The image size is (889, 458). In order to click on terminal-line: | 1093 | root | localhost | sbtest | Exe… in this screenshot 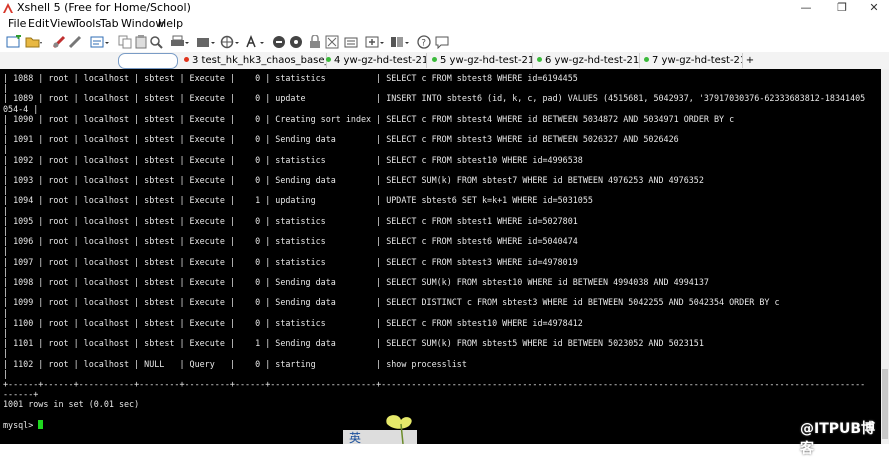, I will do `click(353, 180)`.